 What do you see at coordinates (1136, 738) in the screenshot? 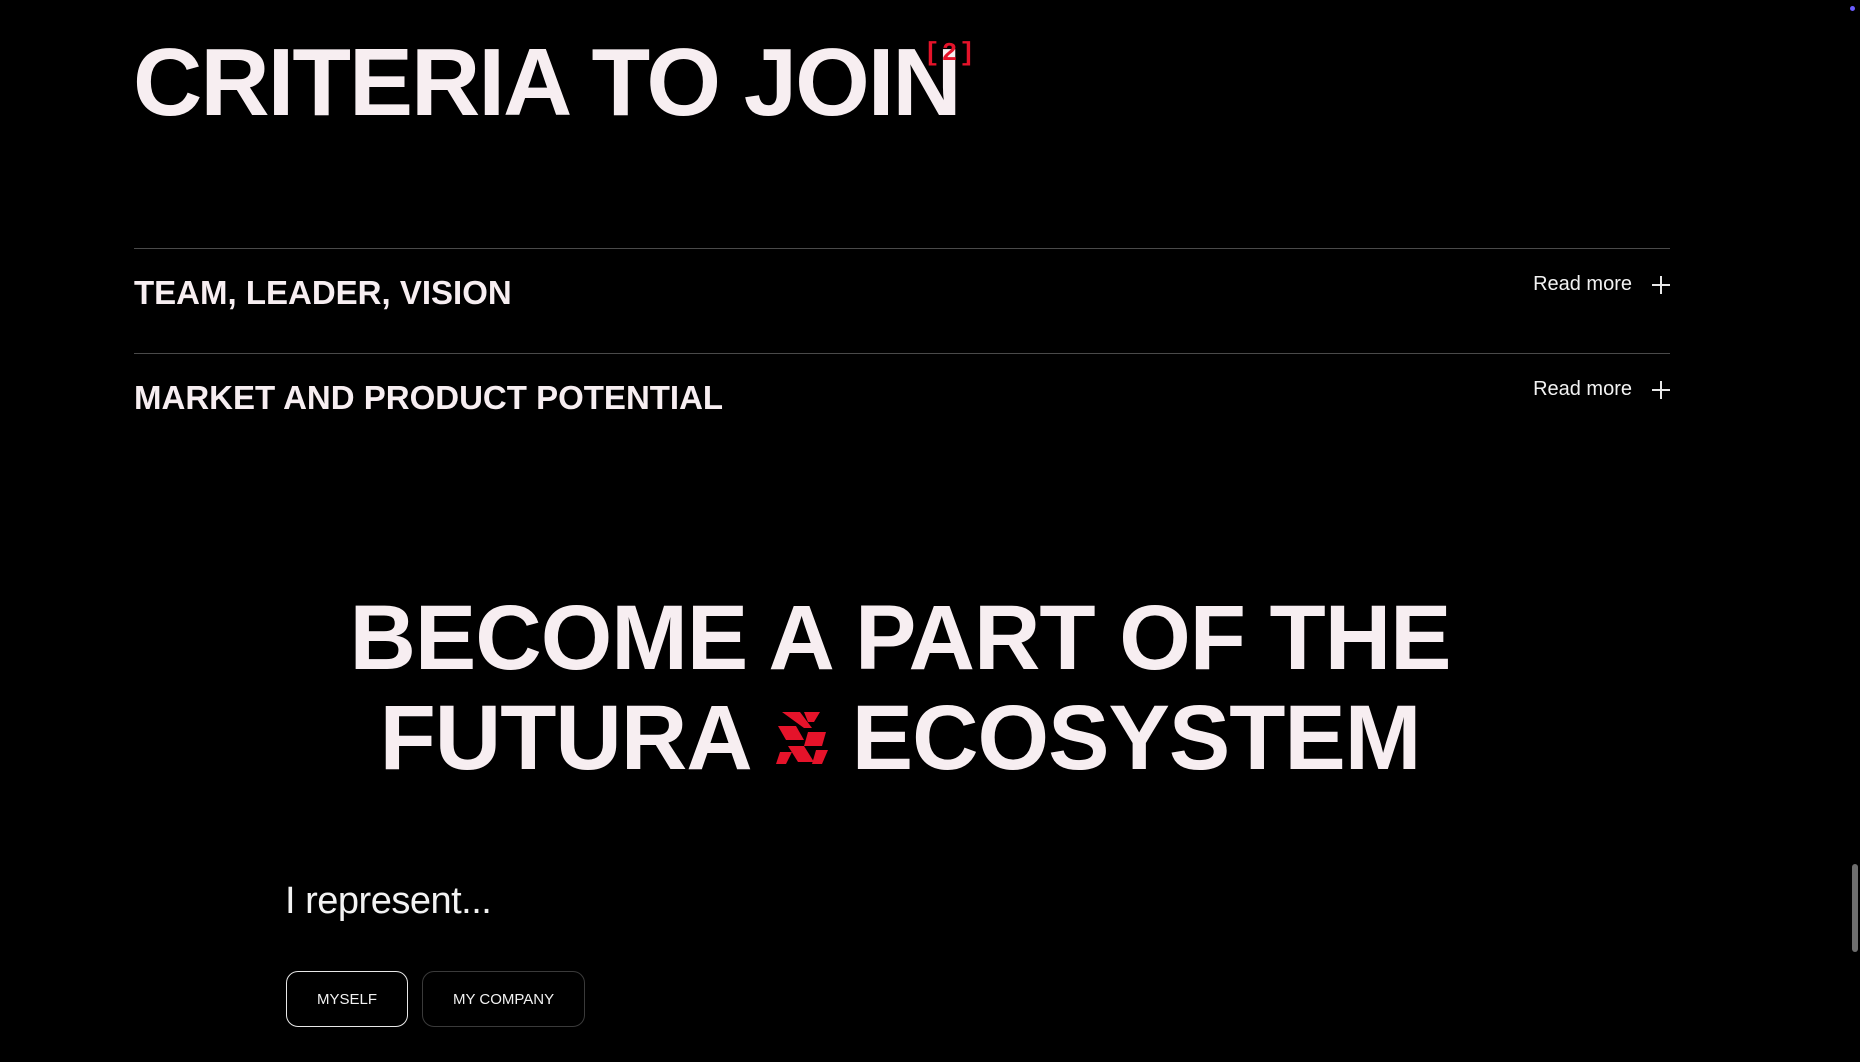
I see `cta-line-2-end: ECOSYSTEM` at bounding box center [1136, 738].